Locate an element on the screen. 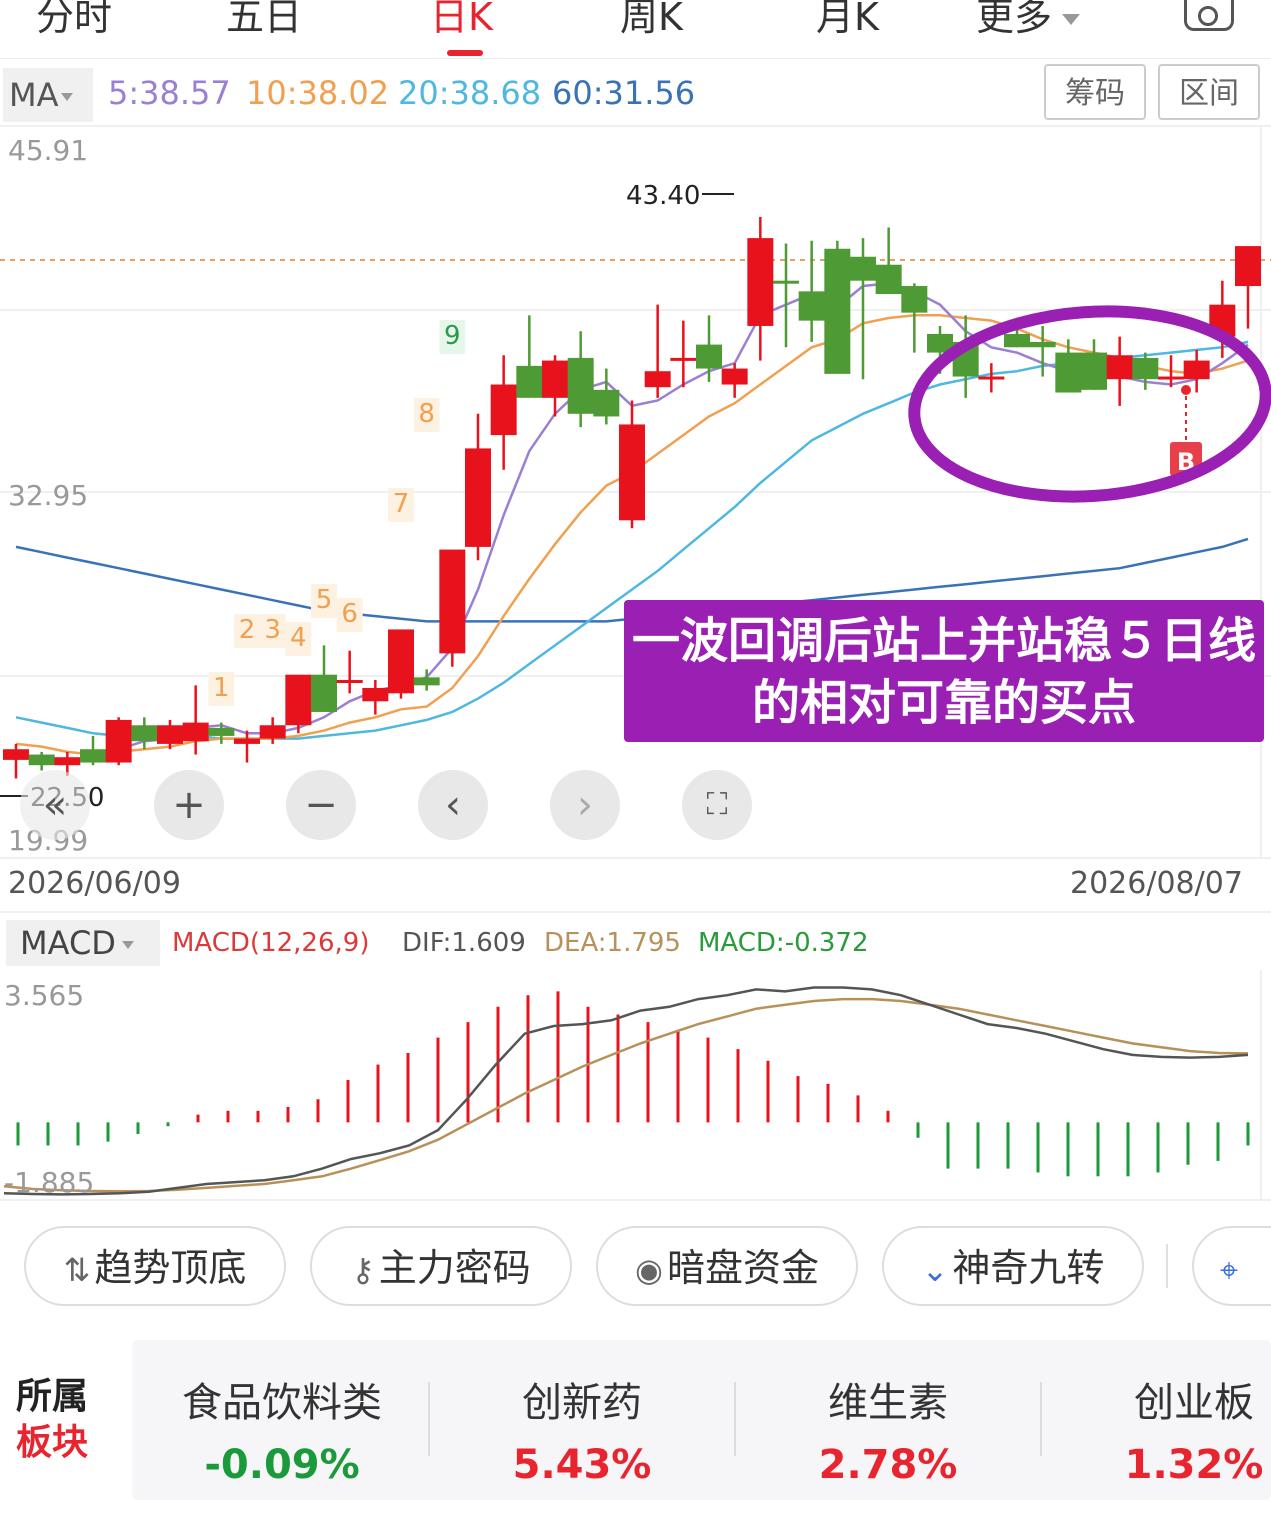  macd-indicator-selector: MACD is located at coordinates (83, 943).